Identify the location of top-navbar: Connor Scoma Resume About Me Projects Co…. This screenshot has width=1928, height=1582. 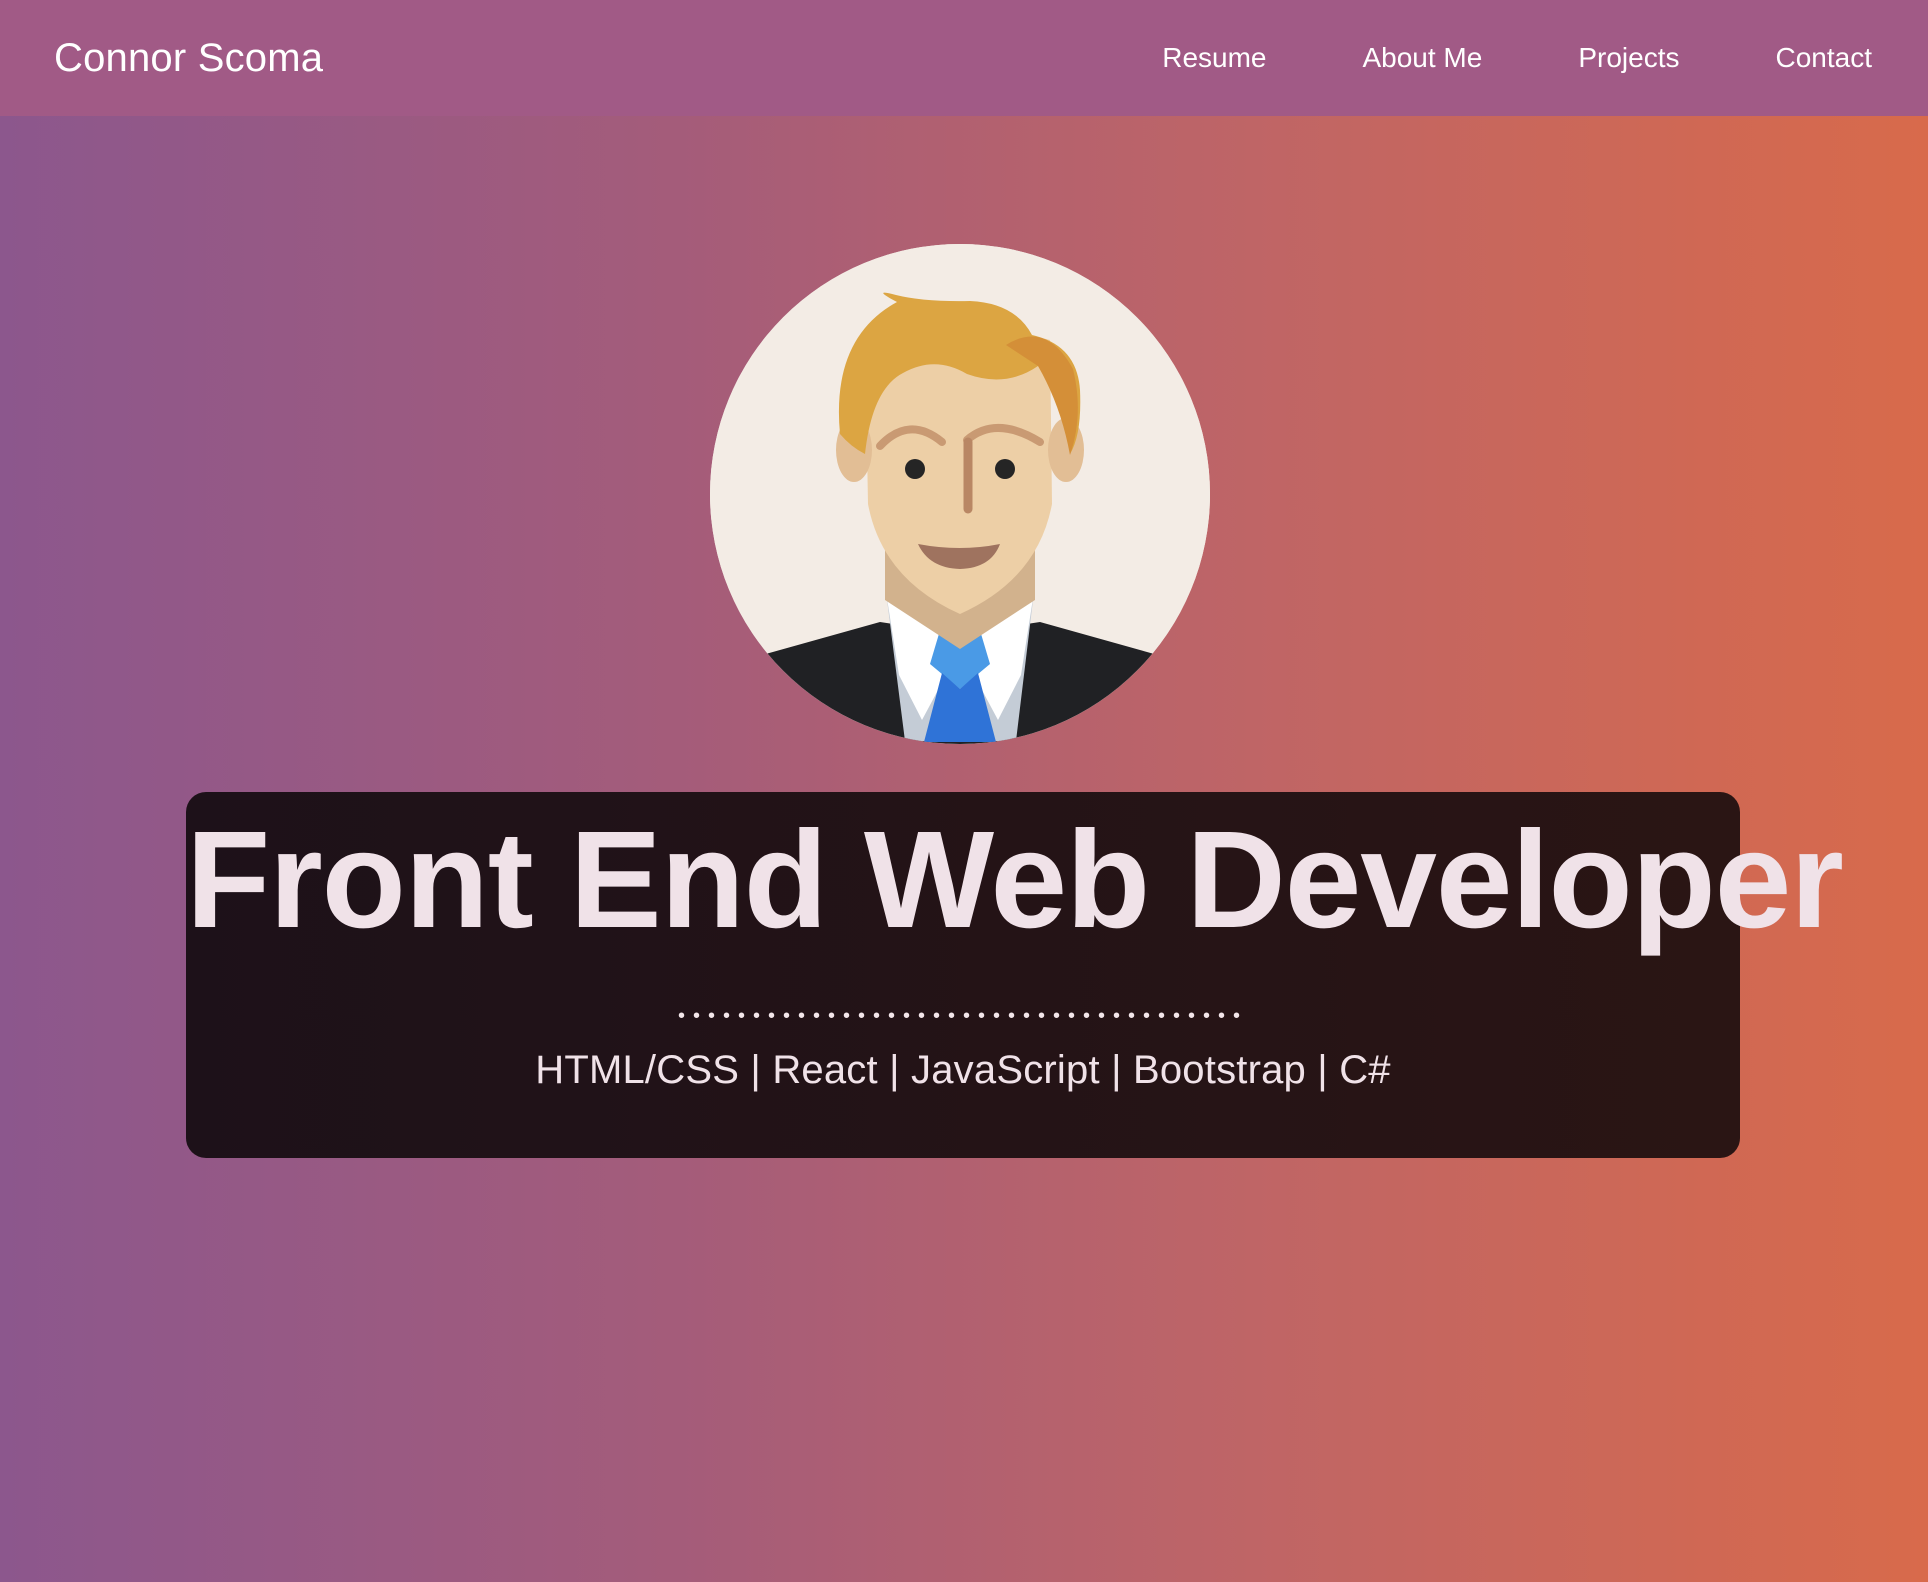
(964, 58).